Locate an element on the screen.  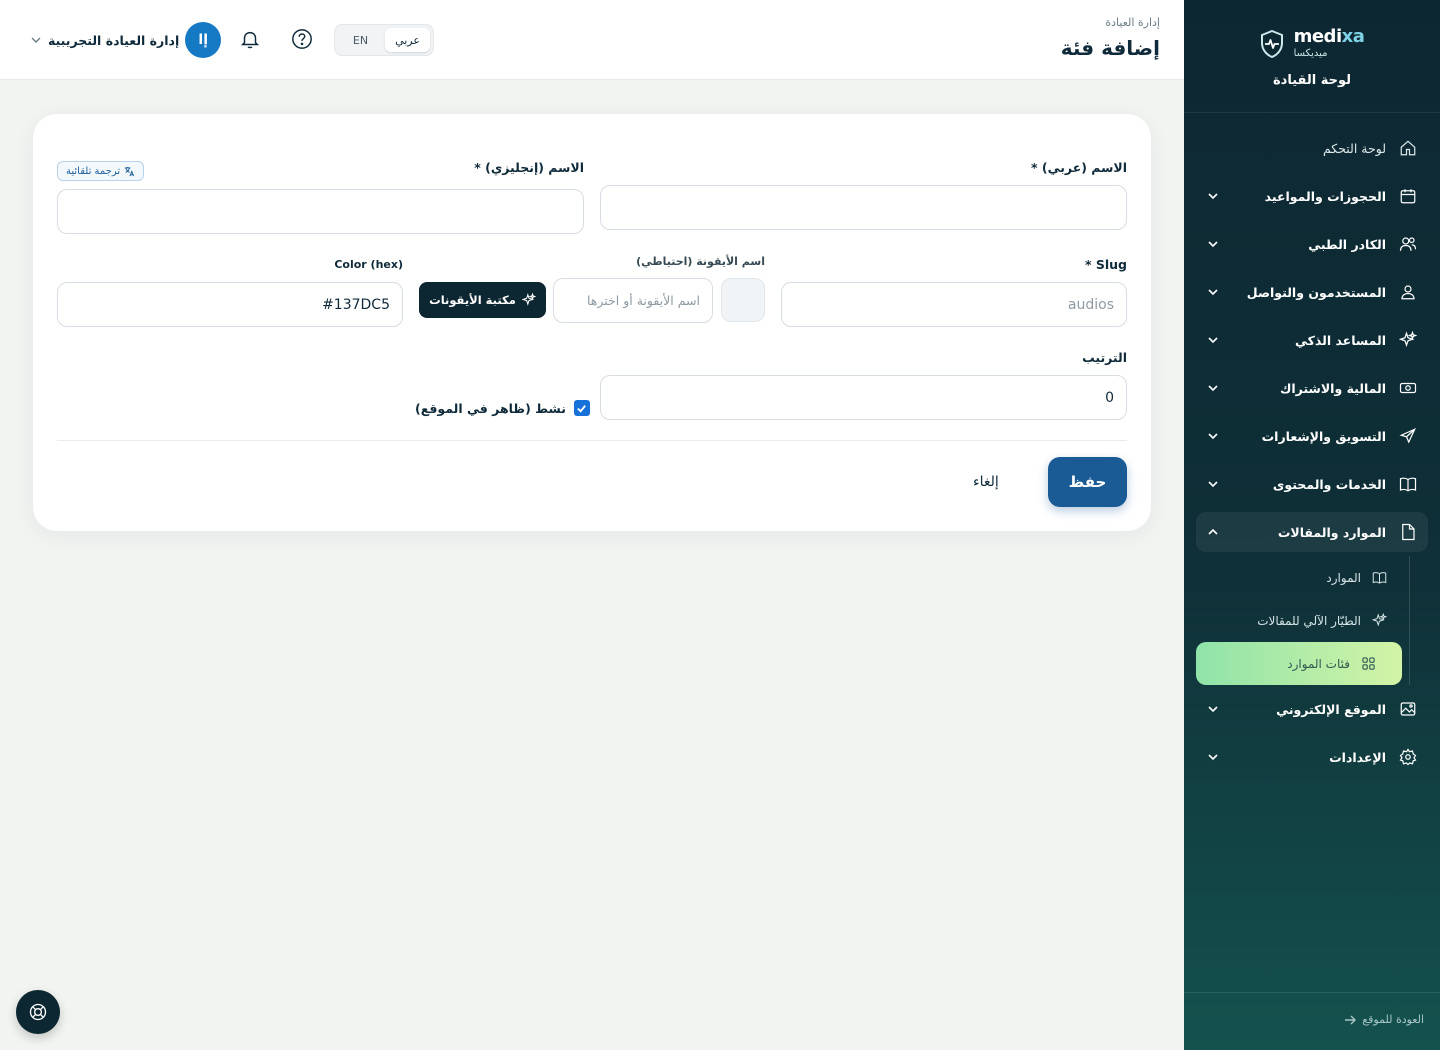
sidebar-item-dashboard: لوحة التحكم is located at coordinates (1312, 148).